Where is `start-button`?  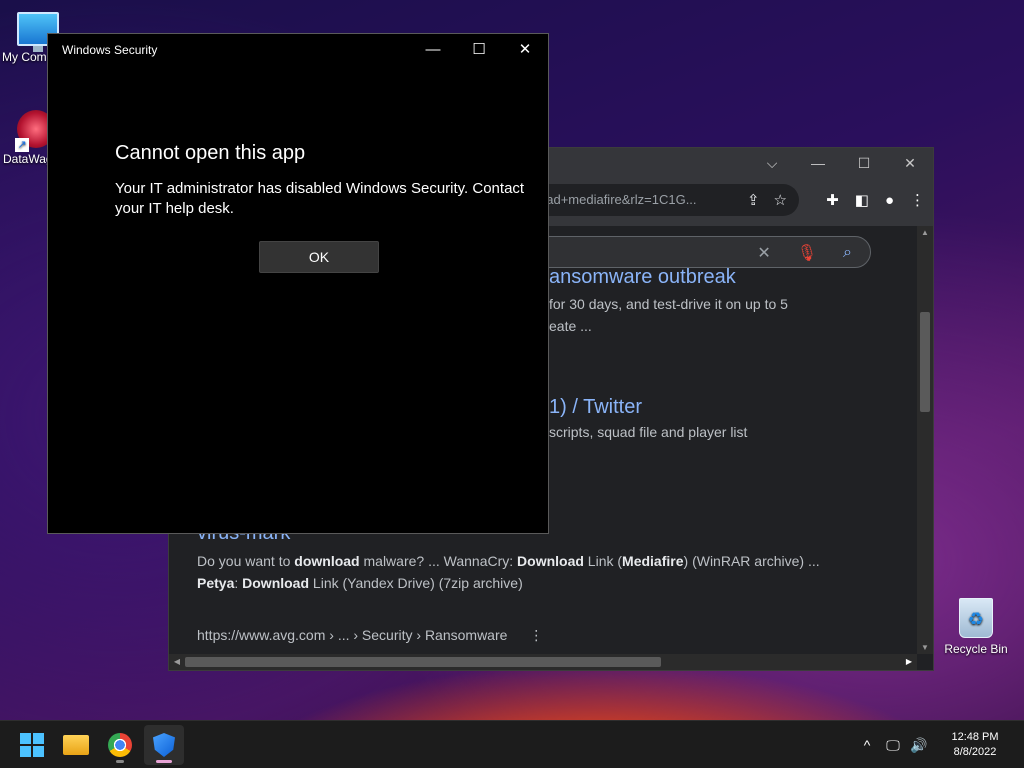 start-button is located at coordinates (32, 745).